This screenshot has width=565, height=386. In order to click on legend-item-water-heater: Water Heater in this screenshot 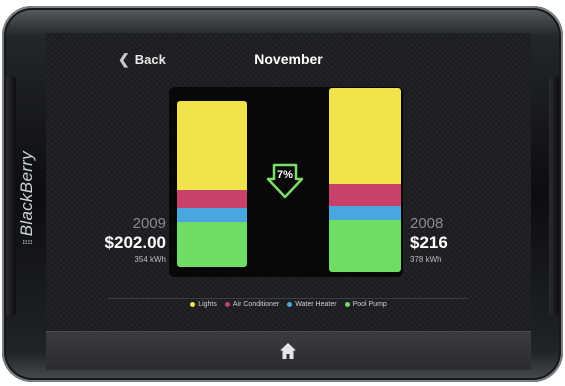, I will do `click(312, 304)`.